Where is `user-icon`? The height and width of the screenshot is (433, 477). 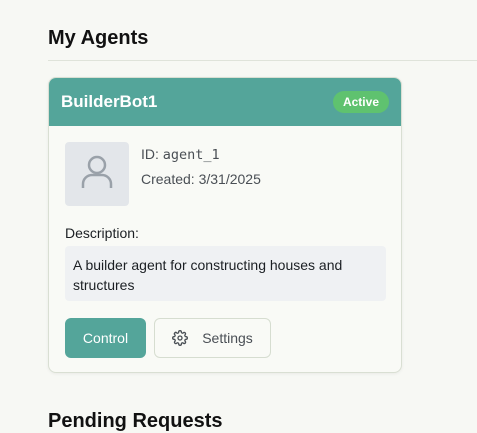 user-icon is located at coordinates (97, 174).